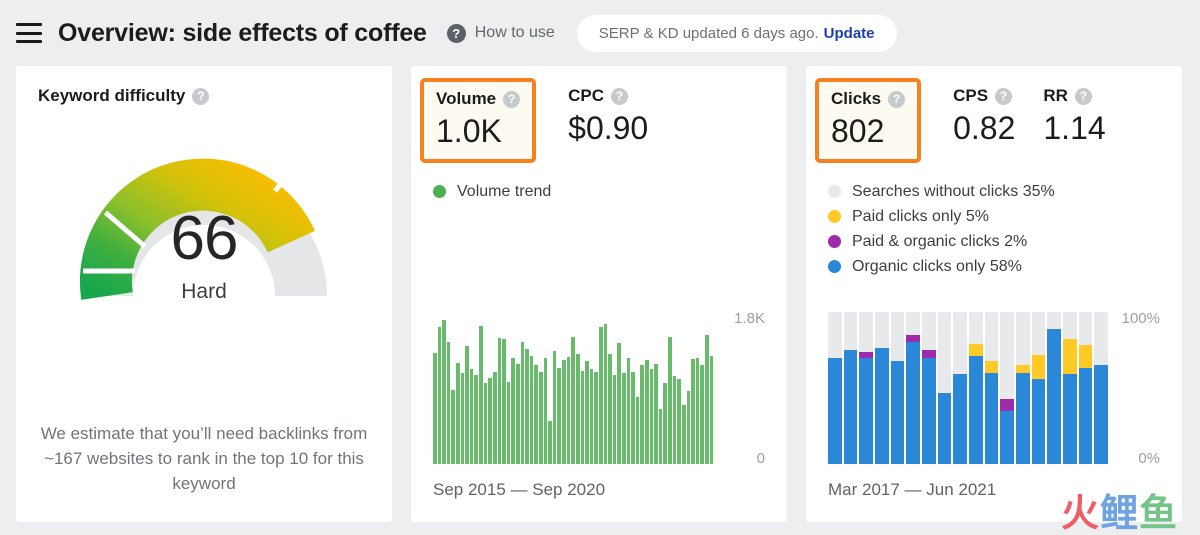 The height and width of the screenshot is (535, 1200). What do you see at coordinates (994, 241) in the screenshot?
I see `legend-item: Paid & organic clicks 2%` at bounding box center [994, 241].